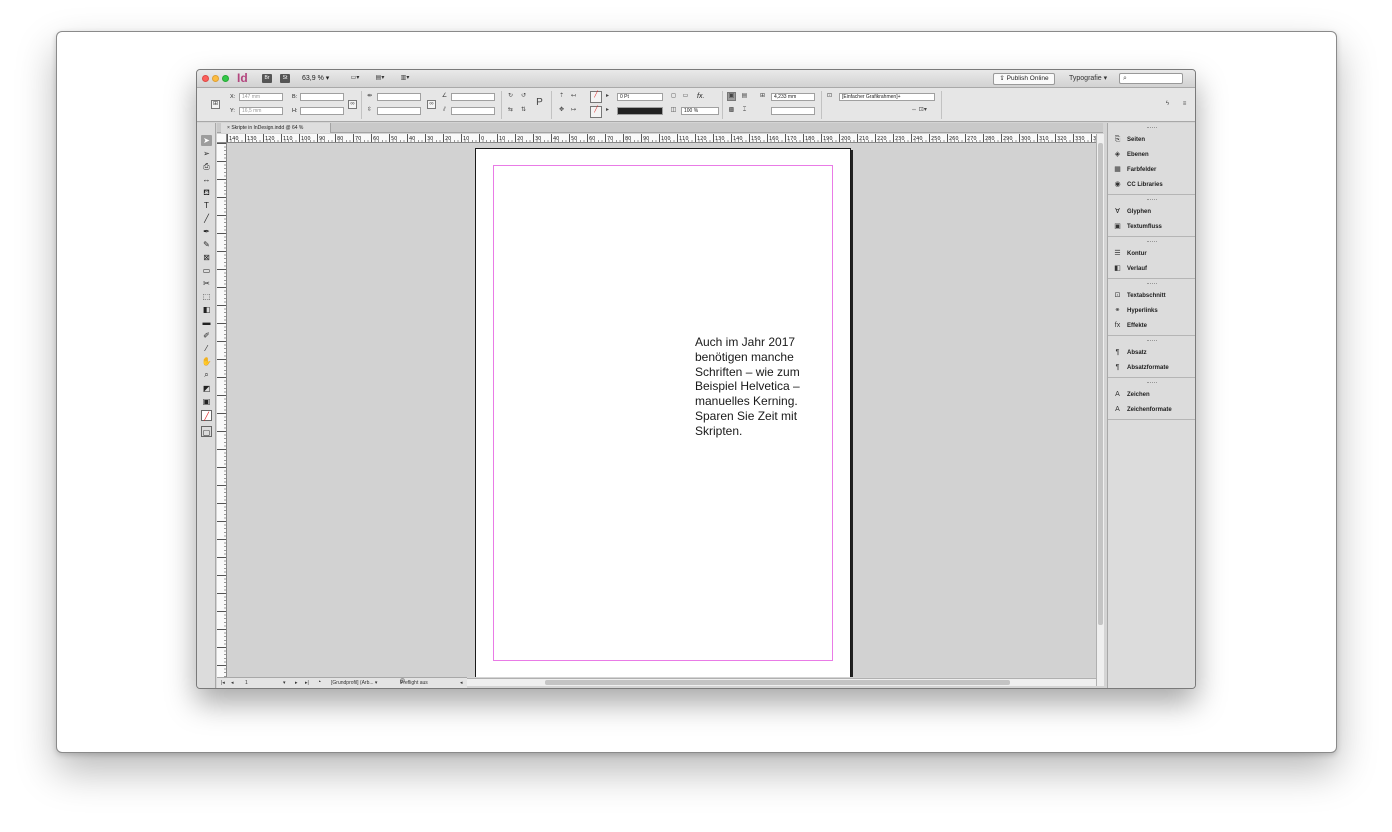 The image size is (1392, 832). I want to click on stroke-swatch-icon: ╱, so click(596, 112).